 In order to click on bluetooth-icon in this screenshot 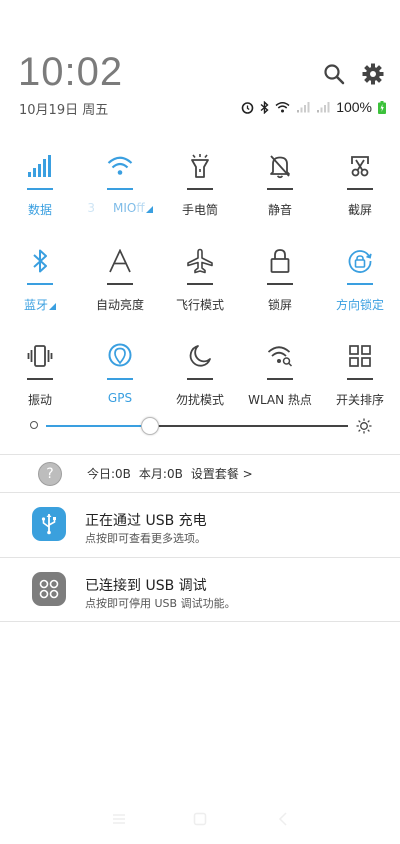, I will do `click(40, 261)`.